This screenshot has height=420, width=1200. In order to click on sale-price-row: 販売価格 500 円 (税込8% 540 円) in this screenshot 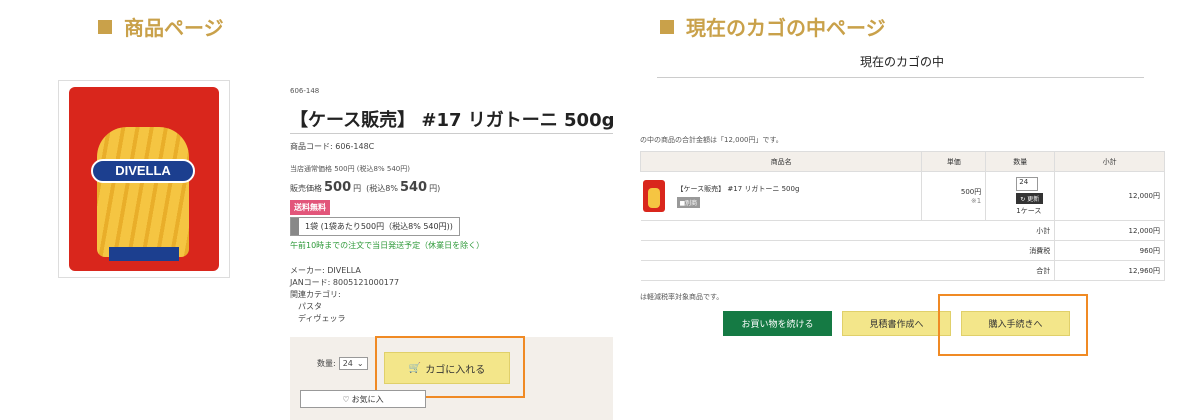, I will do `click(365, 187)`.